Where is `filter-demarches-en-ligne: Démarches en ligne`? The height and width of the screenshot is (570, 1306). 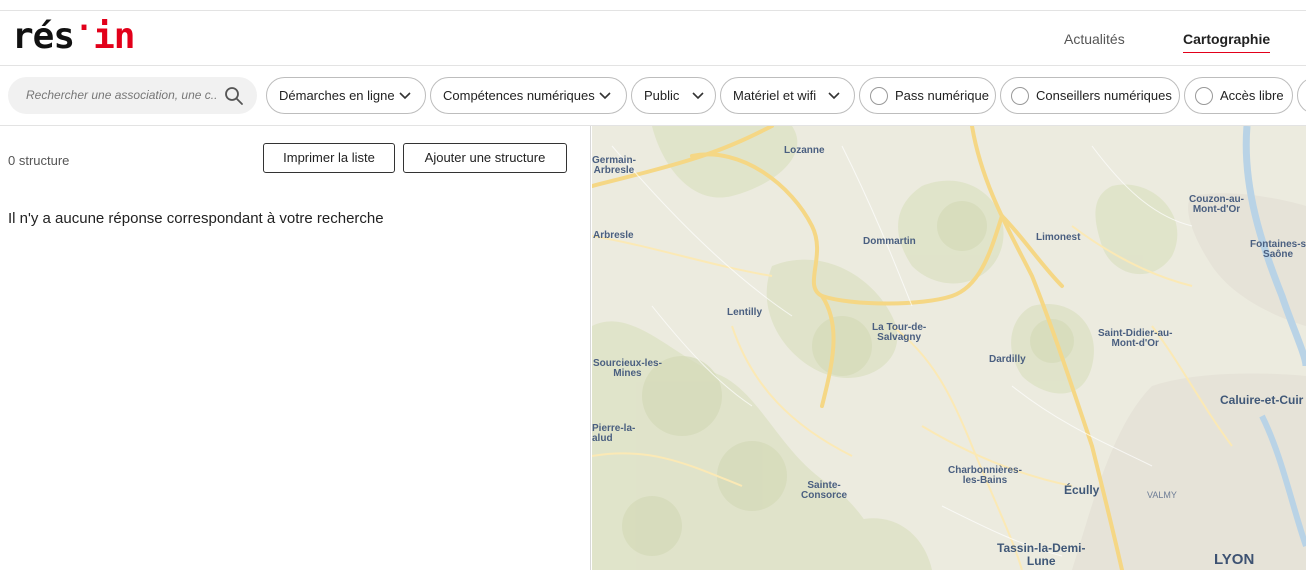
filter-demarches-en-ligne: Démarches en ligne is located at coordinates (346, 95).